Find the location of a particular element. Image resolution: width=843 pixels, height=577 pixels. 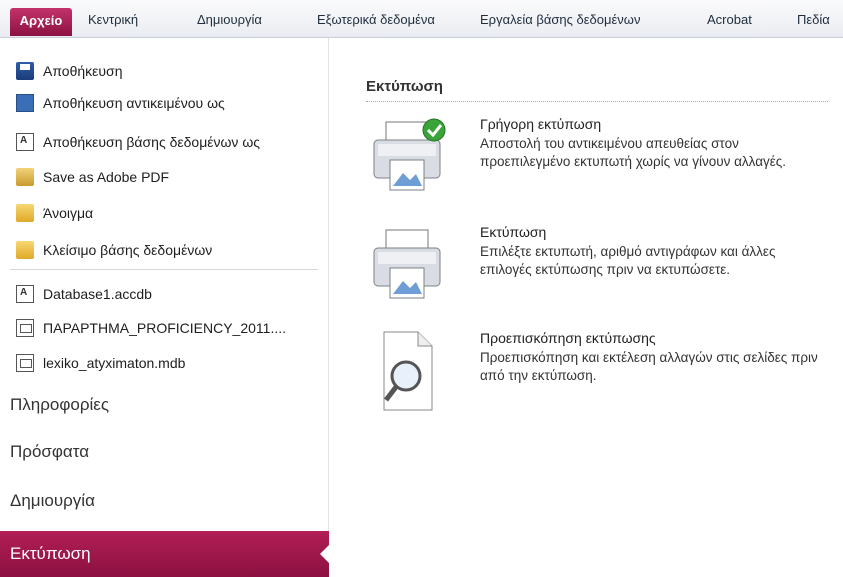

save-as-pdf-label: Save as Adobe PDF is located at coordinates (106, 177).